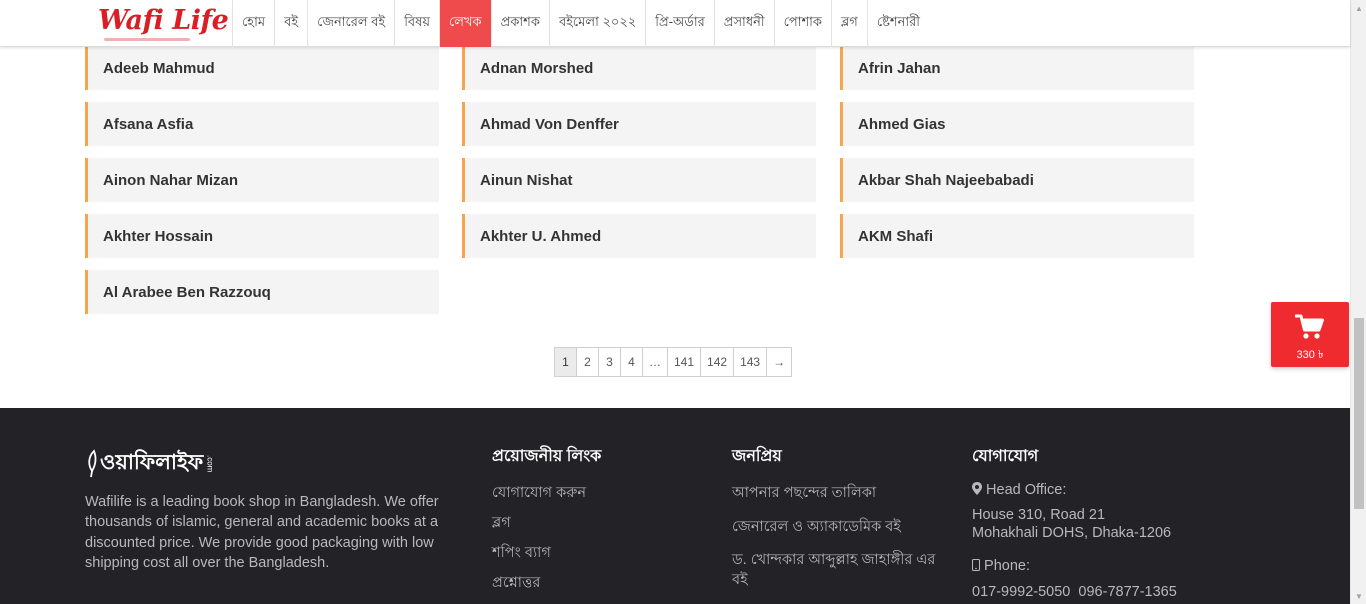  What do you see at coordinates (804, 494) in the screenshot?
I see `footer-link-wishlist: আপনার পছন্দের তালিকা` at bounding box center [804, 494].